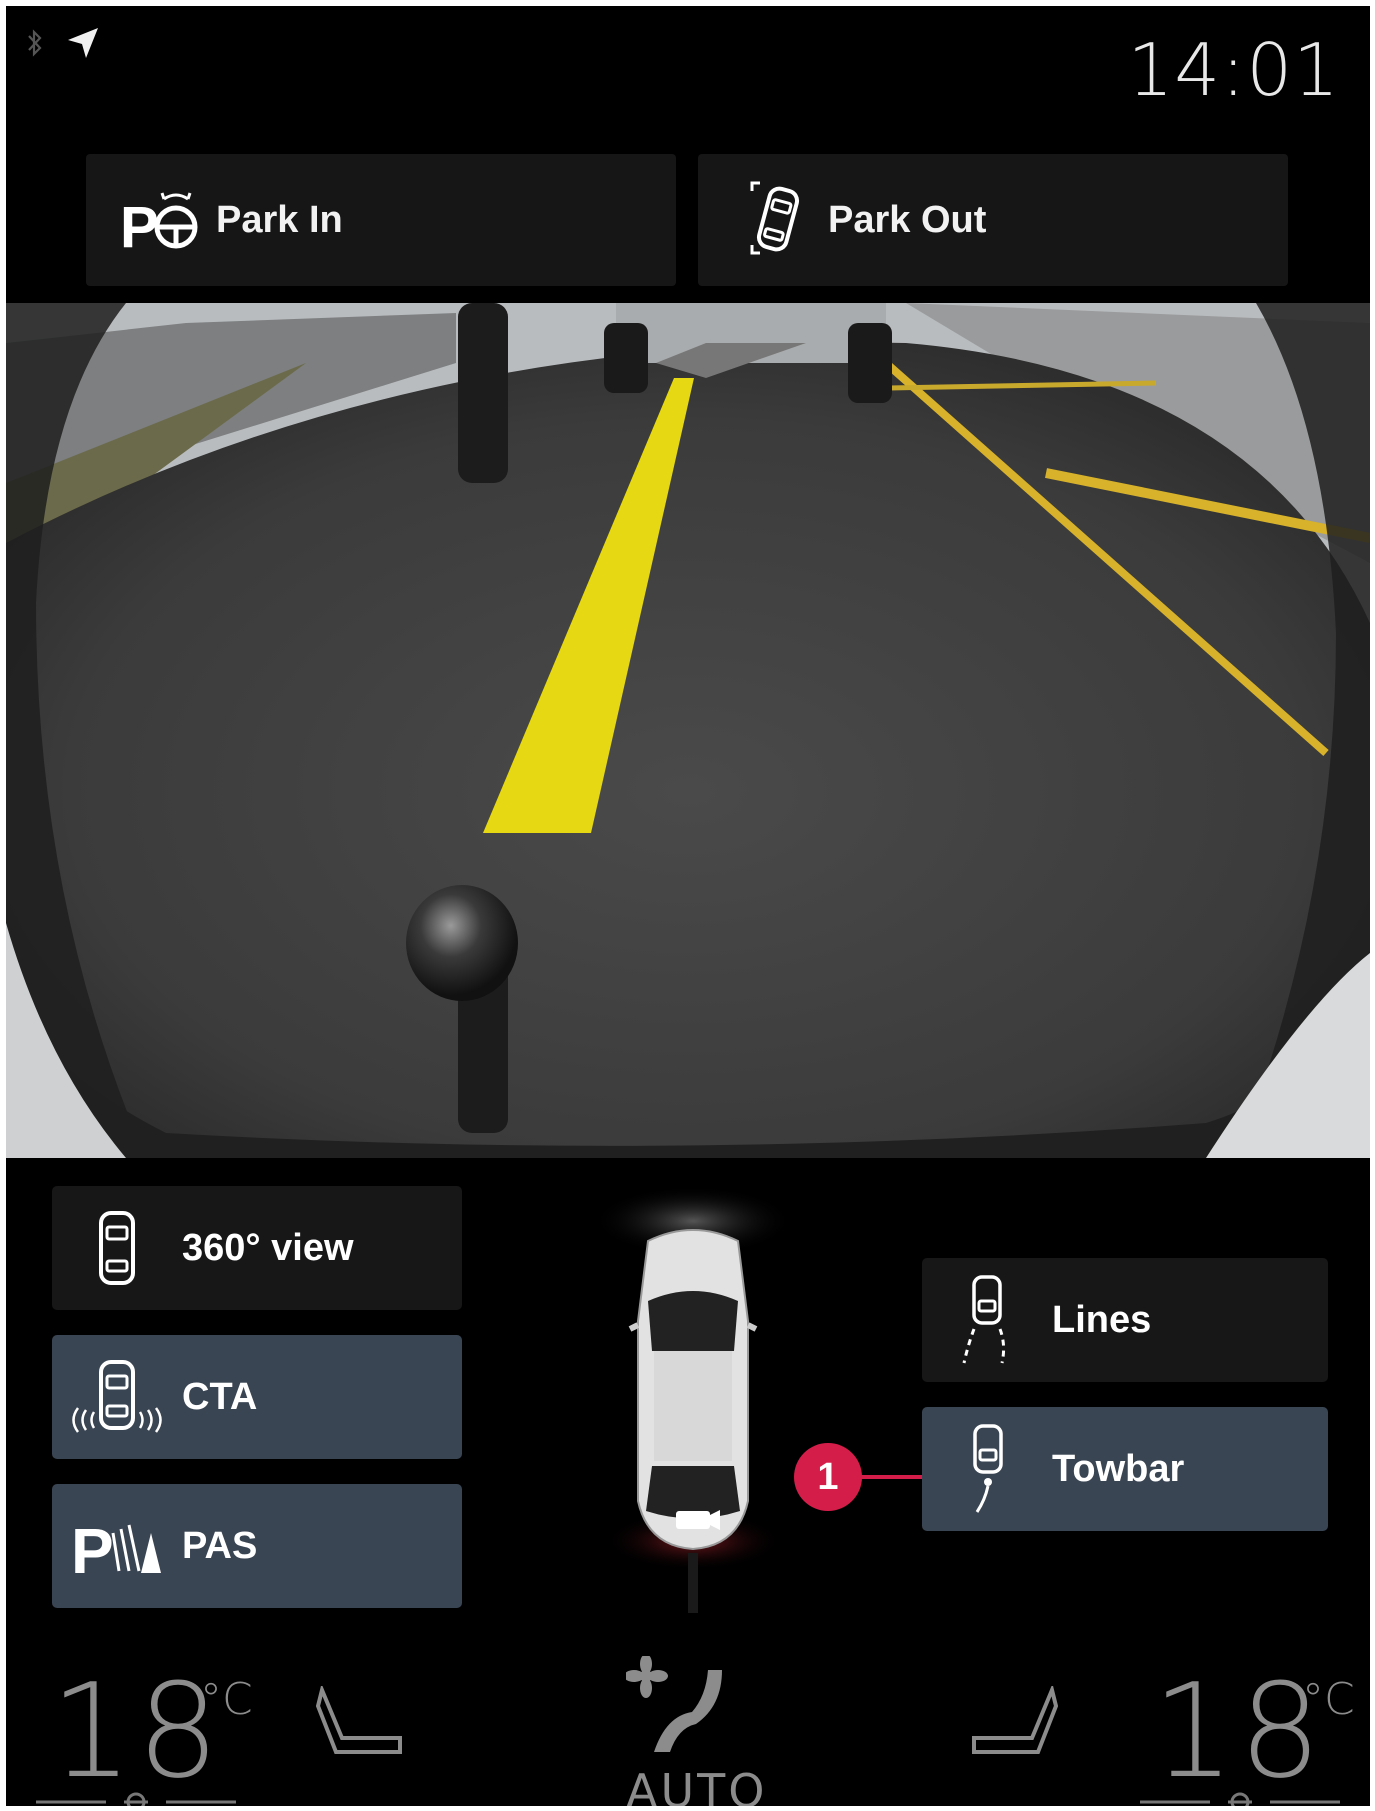  I want to click on pas-label: PAS, so click(220, 1545).